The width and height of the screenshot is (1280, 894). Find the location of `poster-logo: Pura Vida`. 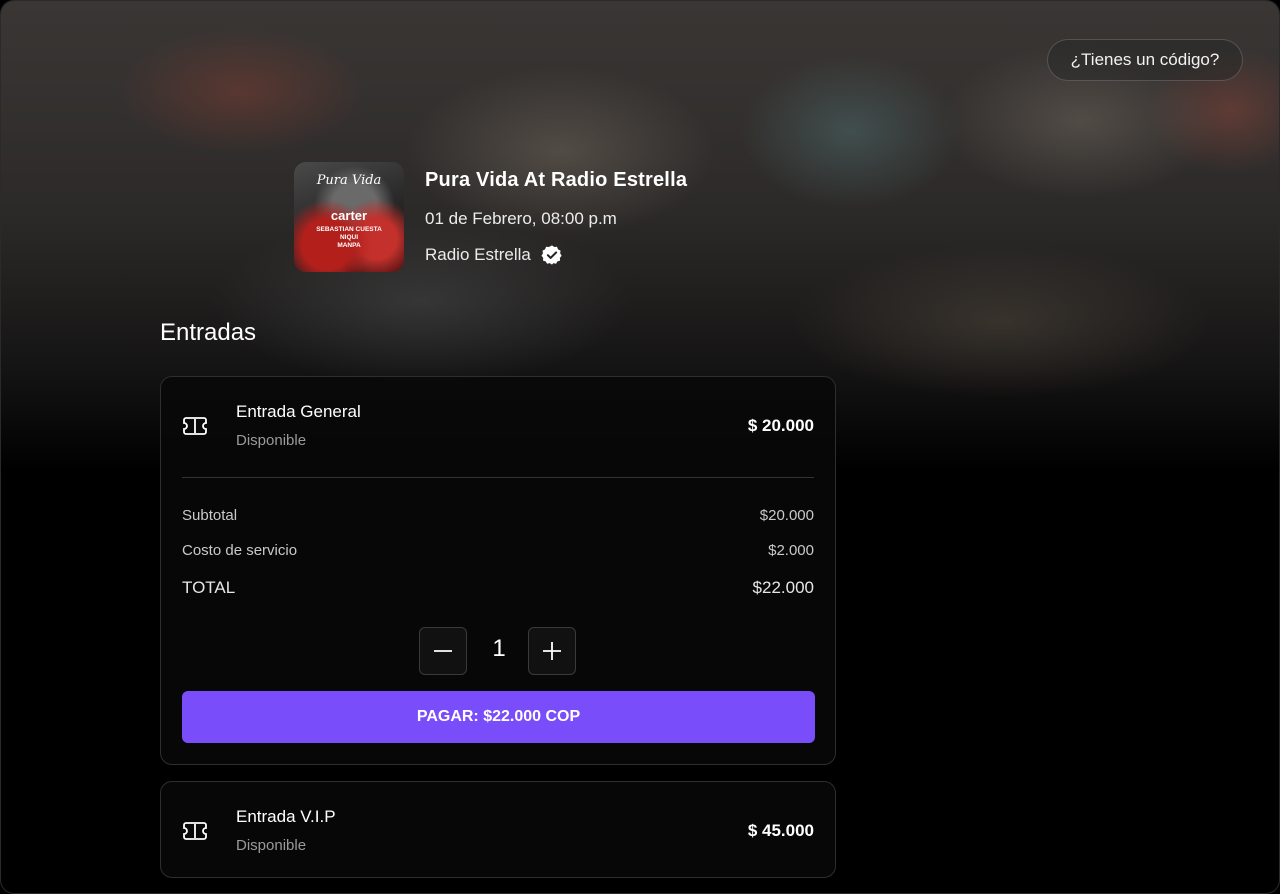

poster-logo: Pura Vida is located at coordinates (349, 180).